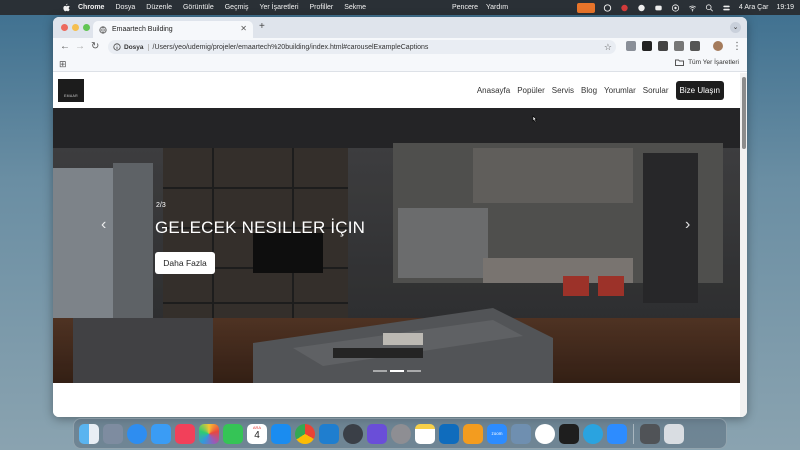 Image resolution: width=800 pixels, height=450 pixels. What do you see at coordinates (593, 433) in the screenshot?
I see `telegram-icon` at bounding box center [593, 433].